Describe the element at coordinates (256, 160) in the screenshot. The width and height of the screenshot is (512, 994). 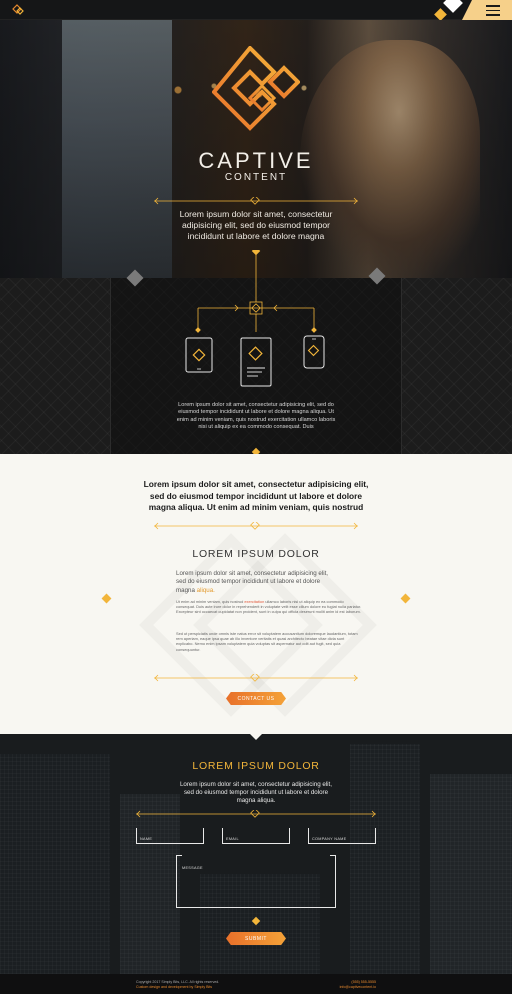
I see `brand-name: CAPTIVE` at that location.